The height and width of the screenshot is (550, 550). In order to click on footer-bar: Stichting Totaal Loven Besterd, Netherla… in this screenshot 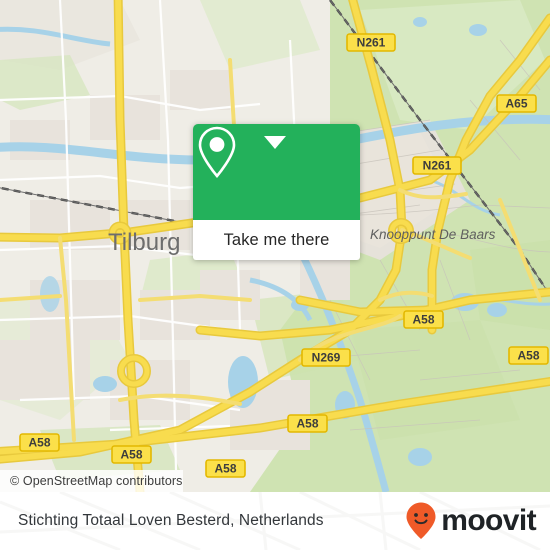, I will do `click(275, 521)`.